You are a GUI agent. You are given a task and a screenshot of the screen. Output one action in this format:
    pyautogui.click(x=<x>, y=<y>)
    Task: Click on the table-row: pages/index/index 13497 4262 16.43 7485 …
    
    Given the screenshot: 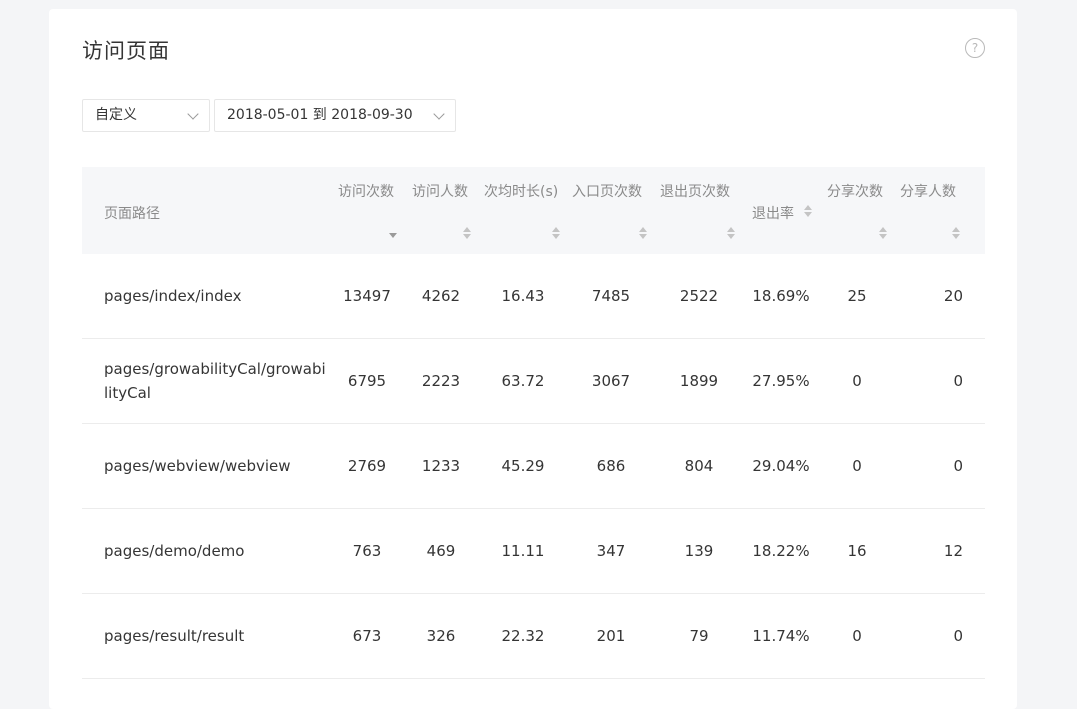 What is the action you would take?
    pyautogui.click(x=533, y=296)
    